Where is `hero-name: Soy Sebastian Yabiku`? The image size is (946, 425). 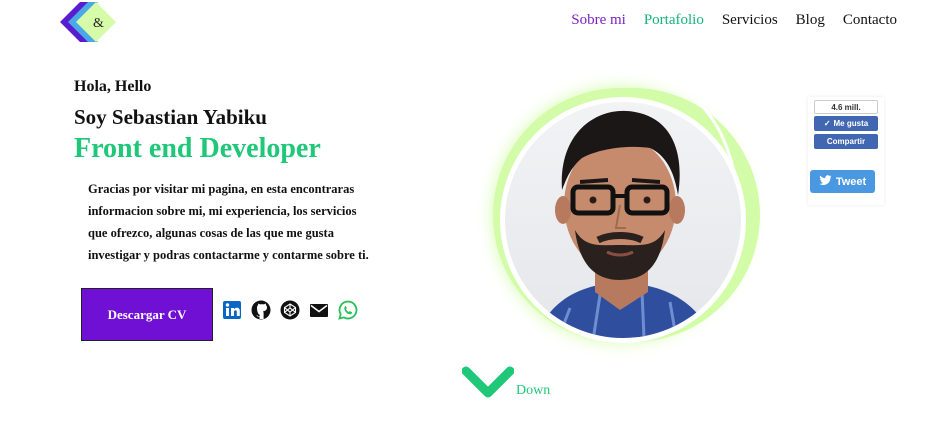
hero-name: Soy Sebastian Yabiku is located at coordinates (170, 117).